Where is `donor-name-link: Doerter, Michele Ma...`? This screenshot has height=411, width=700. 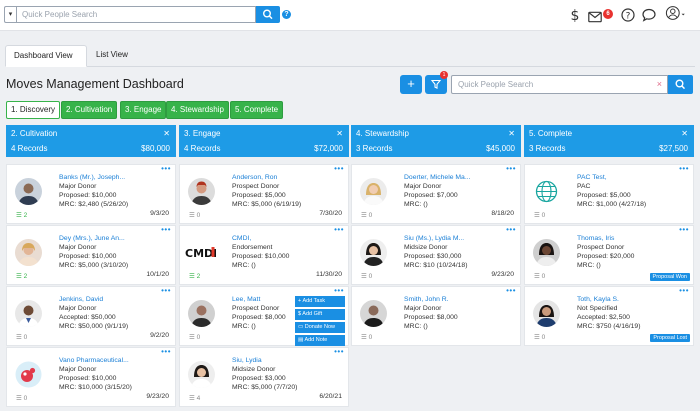
donor-name-link: Doerter, Michele Ma... is located at coordinates (437, 177).